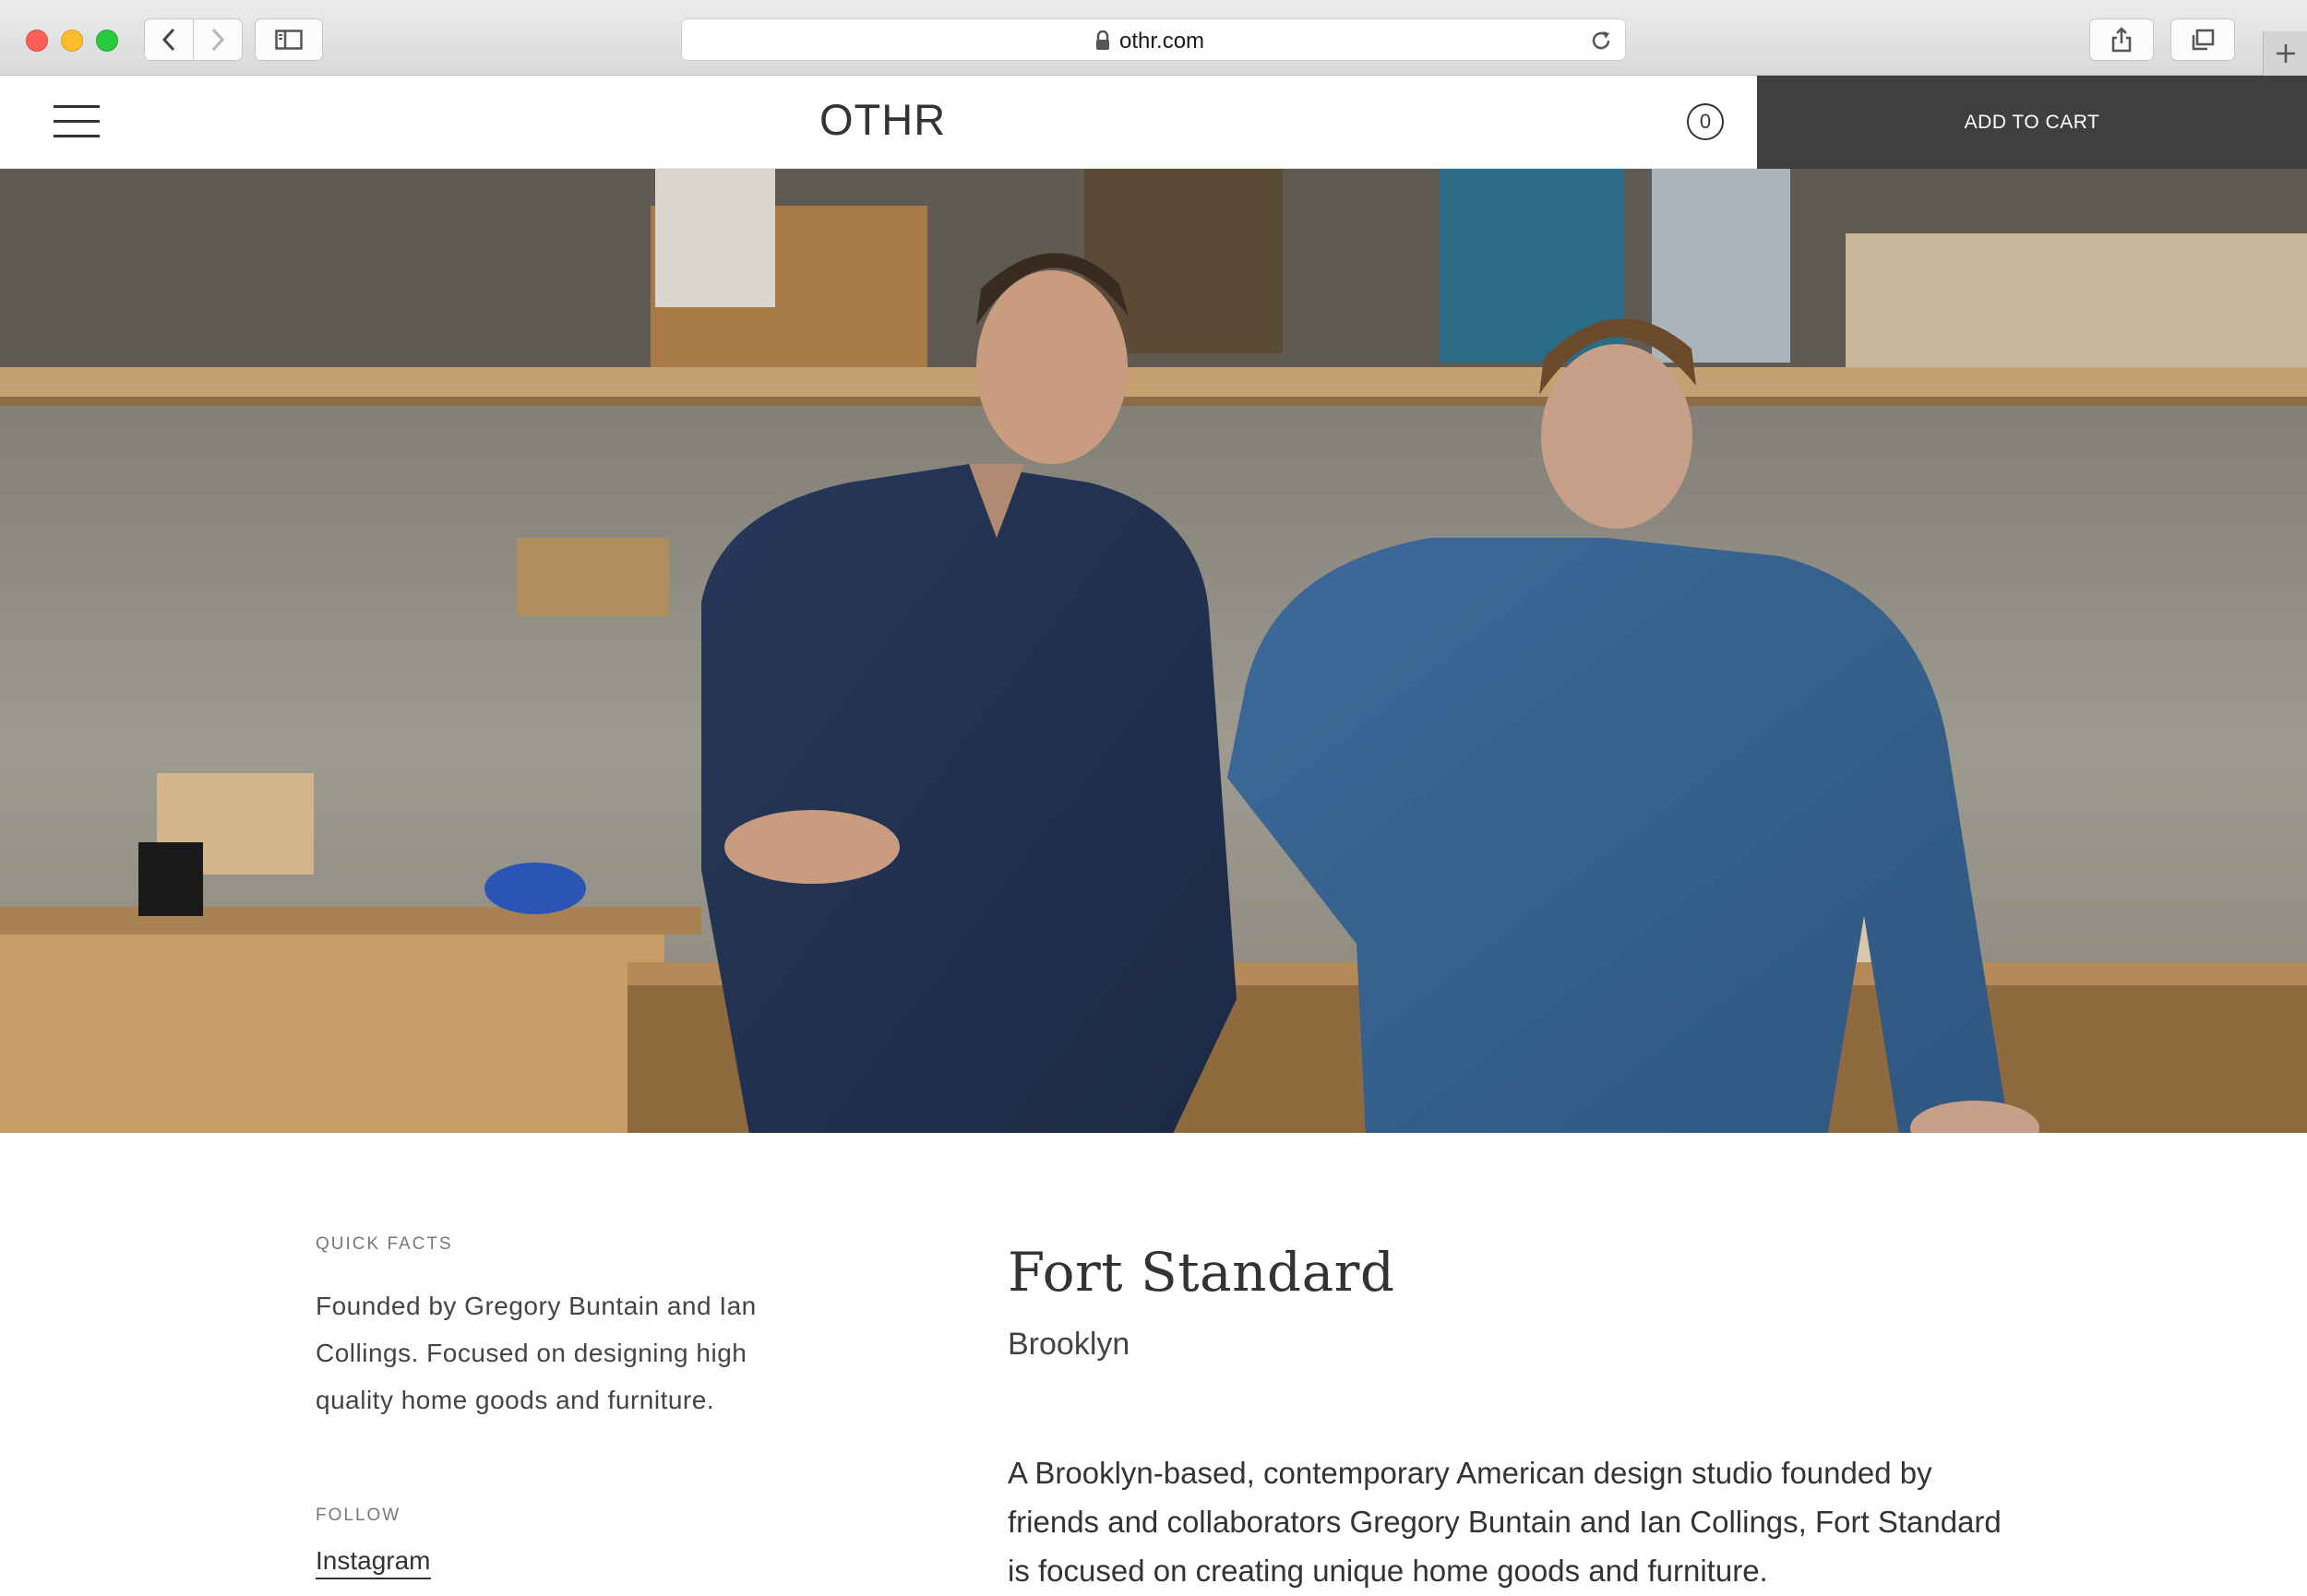  I want to click on back-icon, so click(168, 40).